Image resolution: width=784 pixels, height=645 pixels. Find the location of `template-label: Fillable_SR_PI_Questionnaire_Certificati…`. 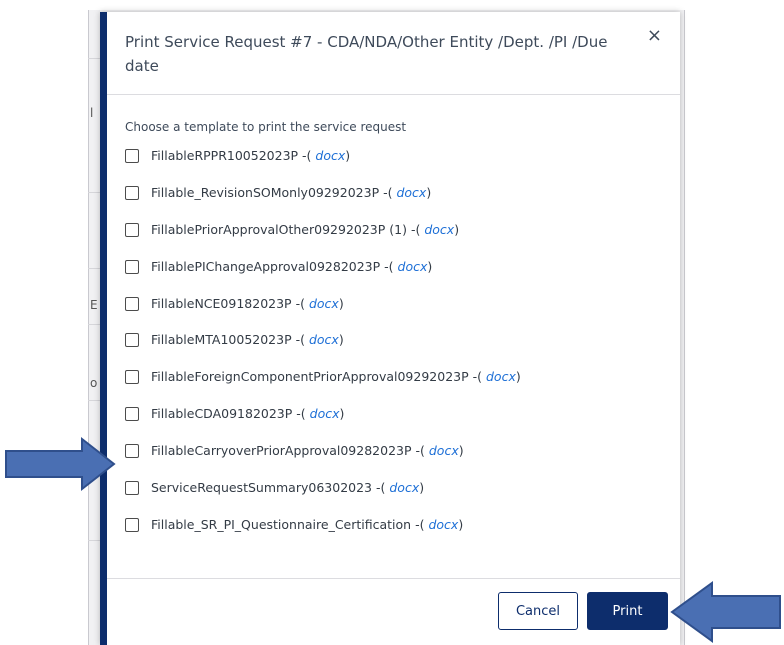

template-label: Fillable_SR_PI_Questionnaire_Certificati… is located at coordinates (307, 524).